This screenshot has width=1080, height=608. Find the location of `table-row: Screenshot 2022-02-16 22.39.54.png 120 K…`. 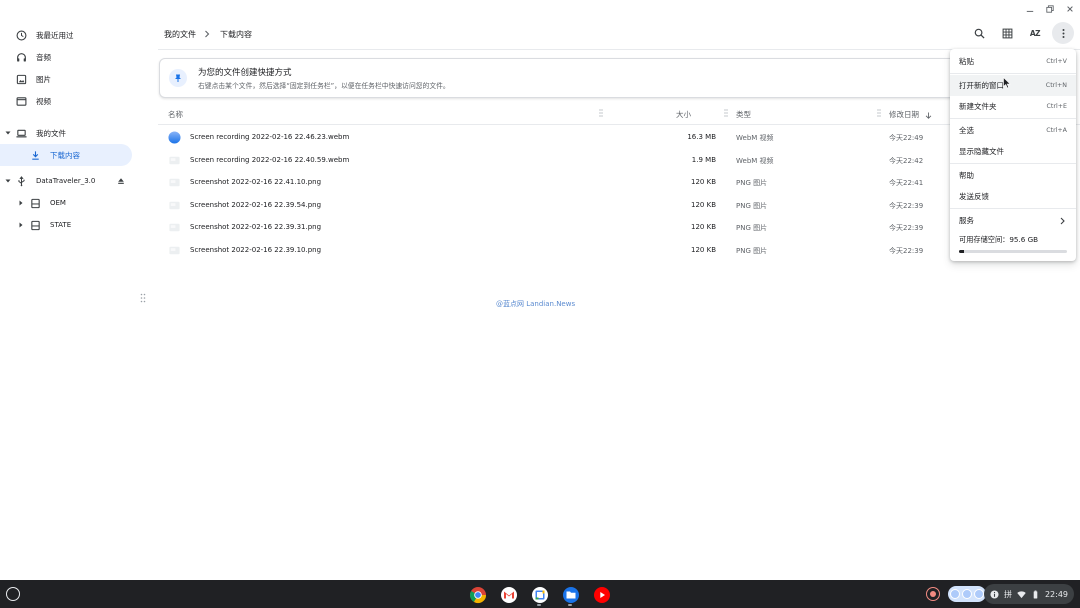

table-row: Screenshot 2022-02-16 22.39.54.png 120 K… is located at coordinates (619, 205).